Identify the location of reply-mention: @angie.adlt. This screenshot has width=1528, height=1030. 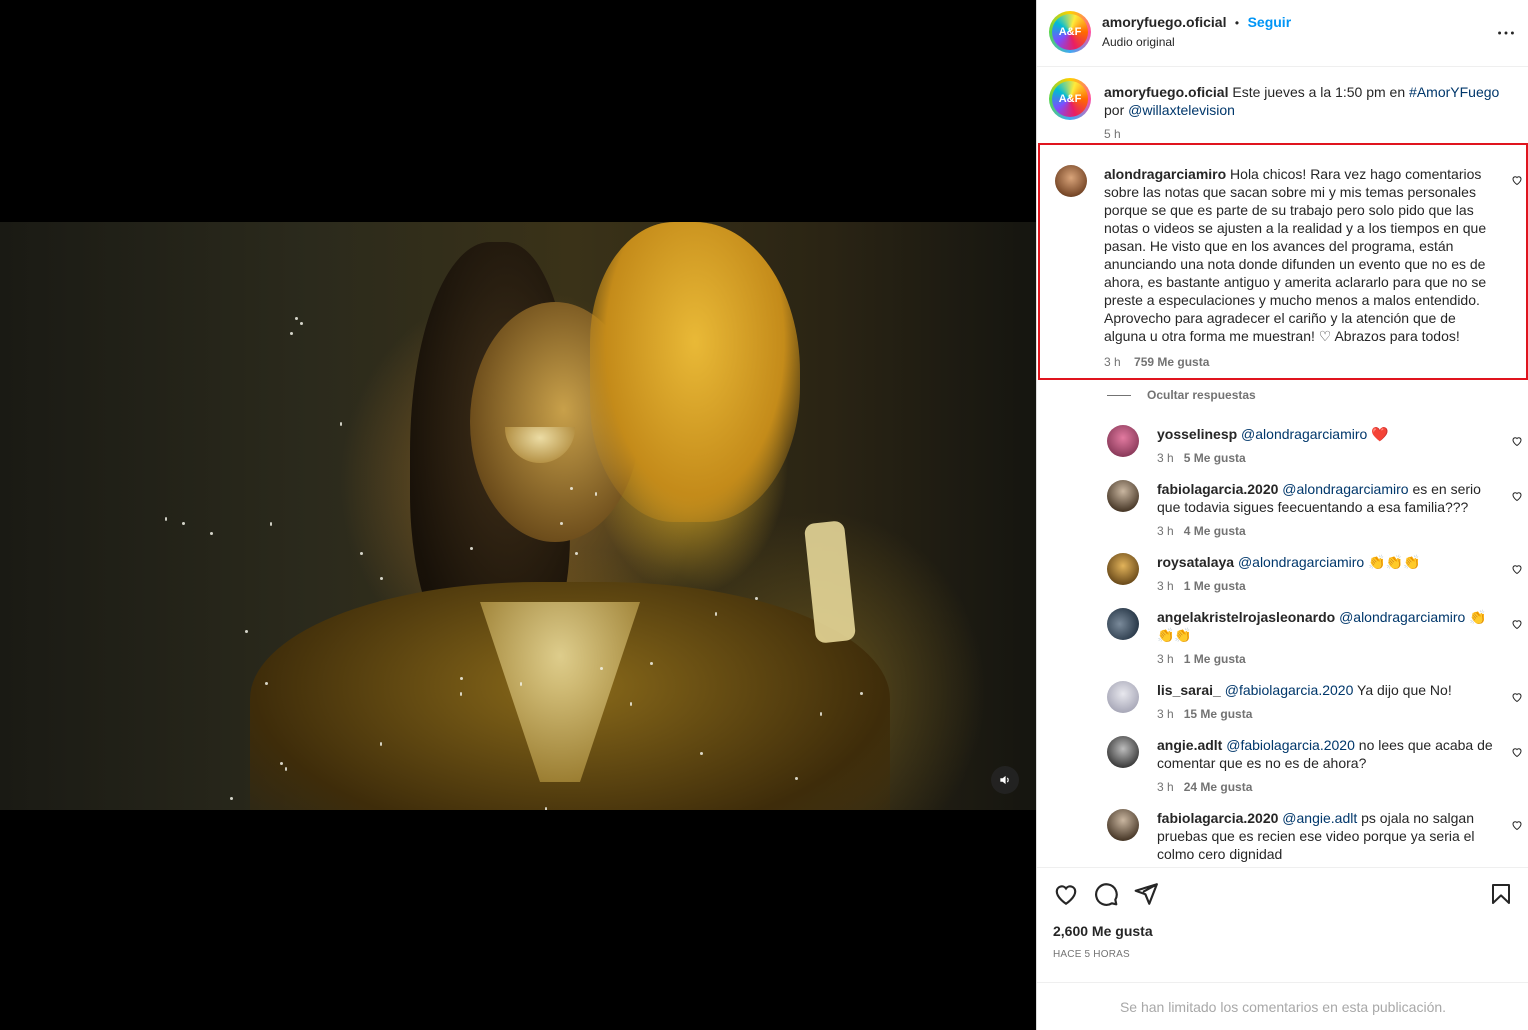
(1319, 818).